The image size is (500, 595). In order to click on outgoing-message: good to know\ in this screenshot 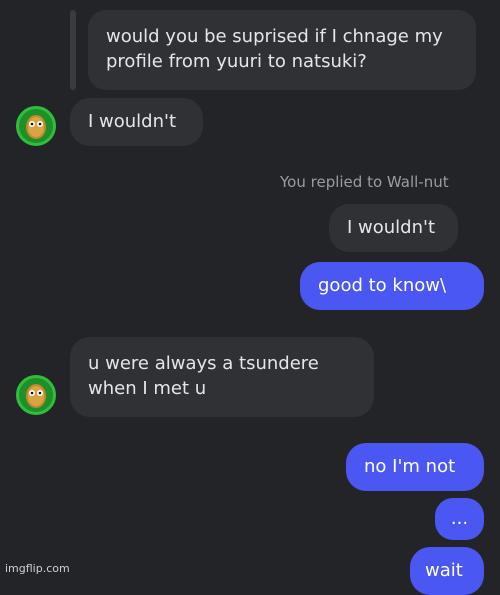, I will do `click(392, 286)`.